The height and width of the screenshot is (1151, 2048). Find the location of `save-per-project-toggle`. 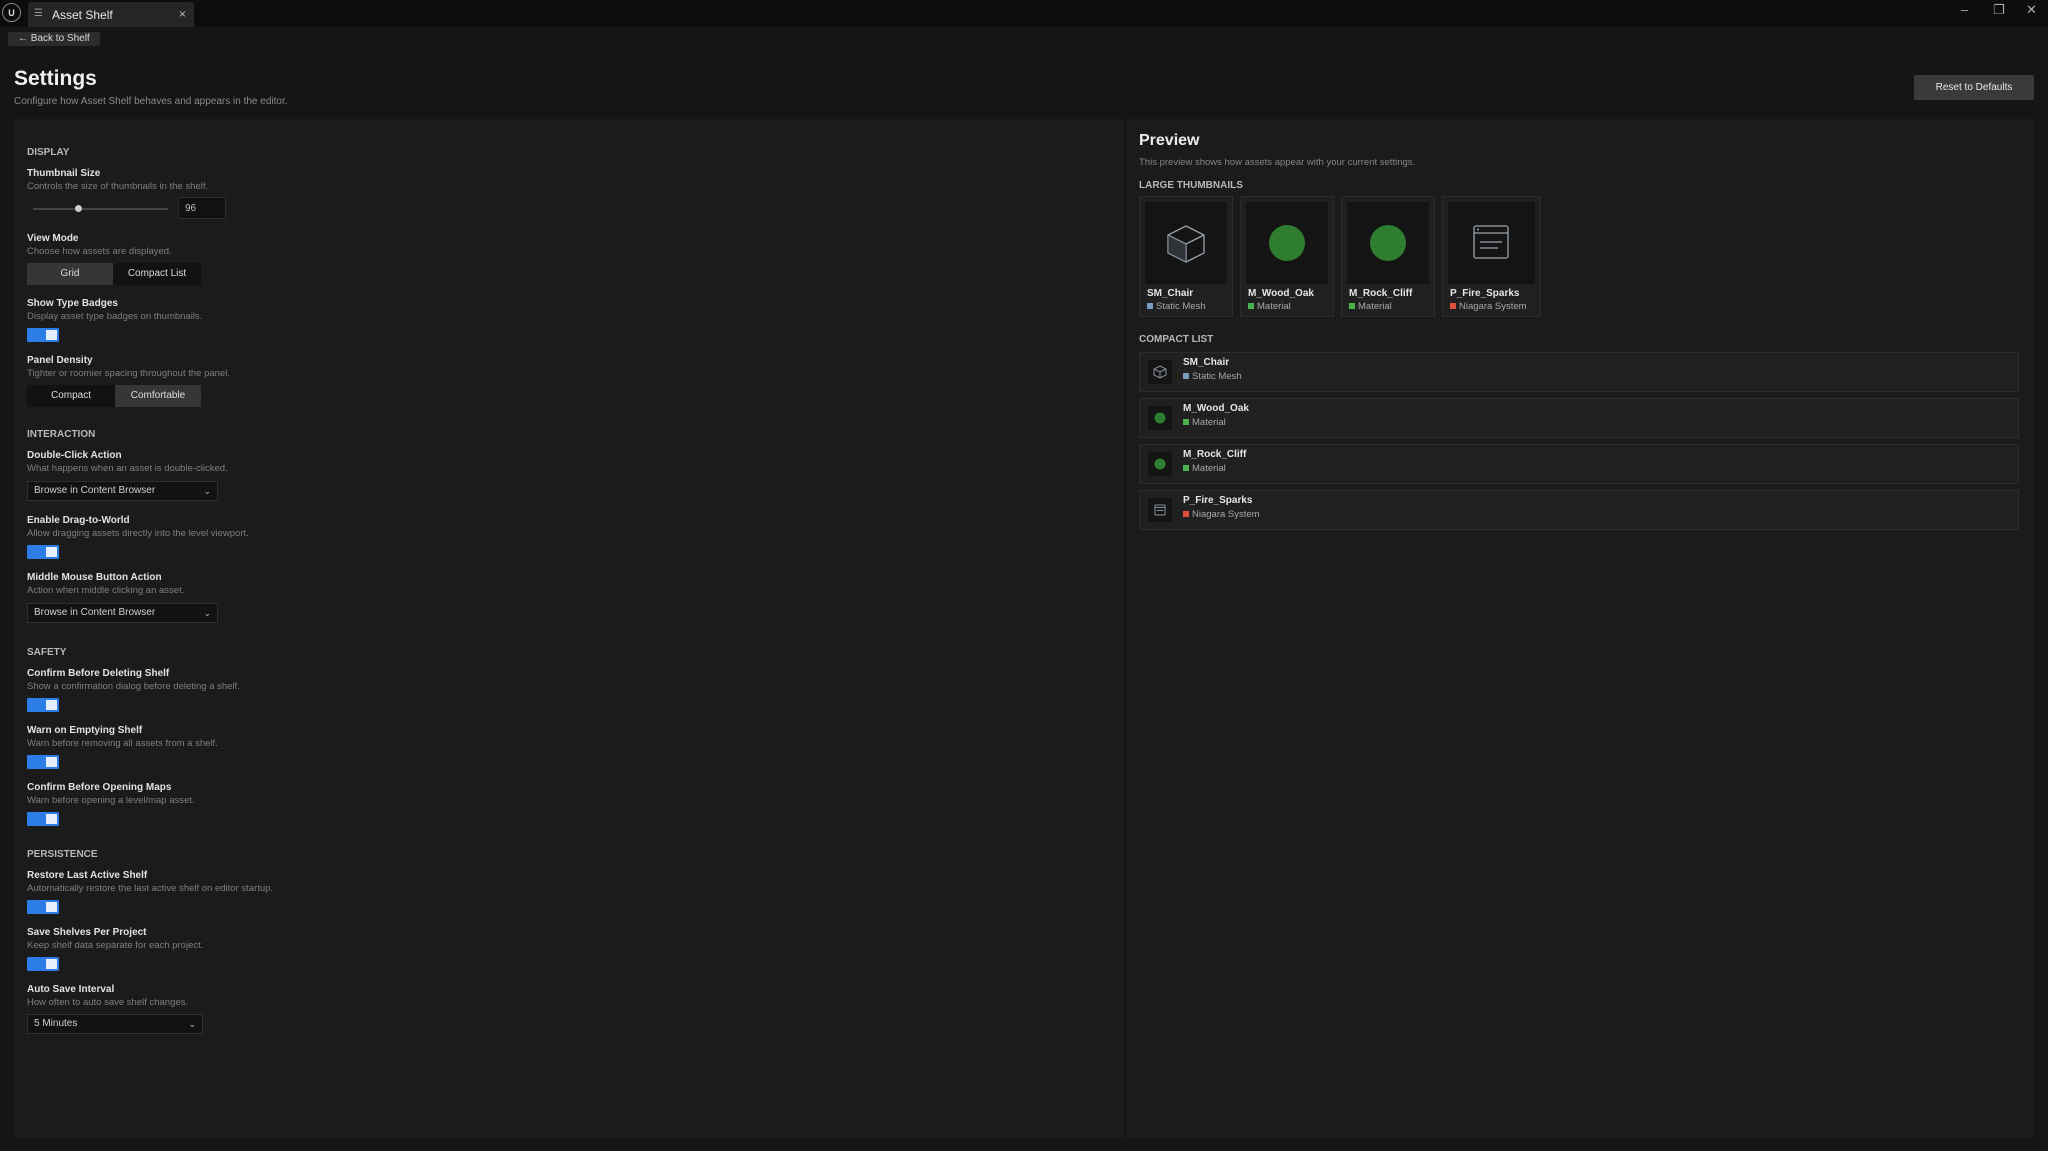

save-per-project-toggle is located at coordinates (43, 964).